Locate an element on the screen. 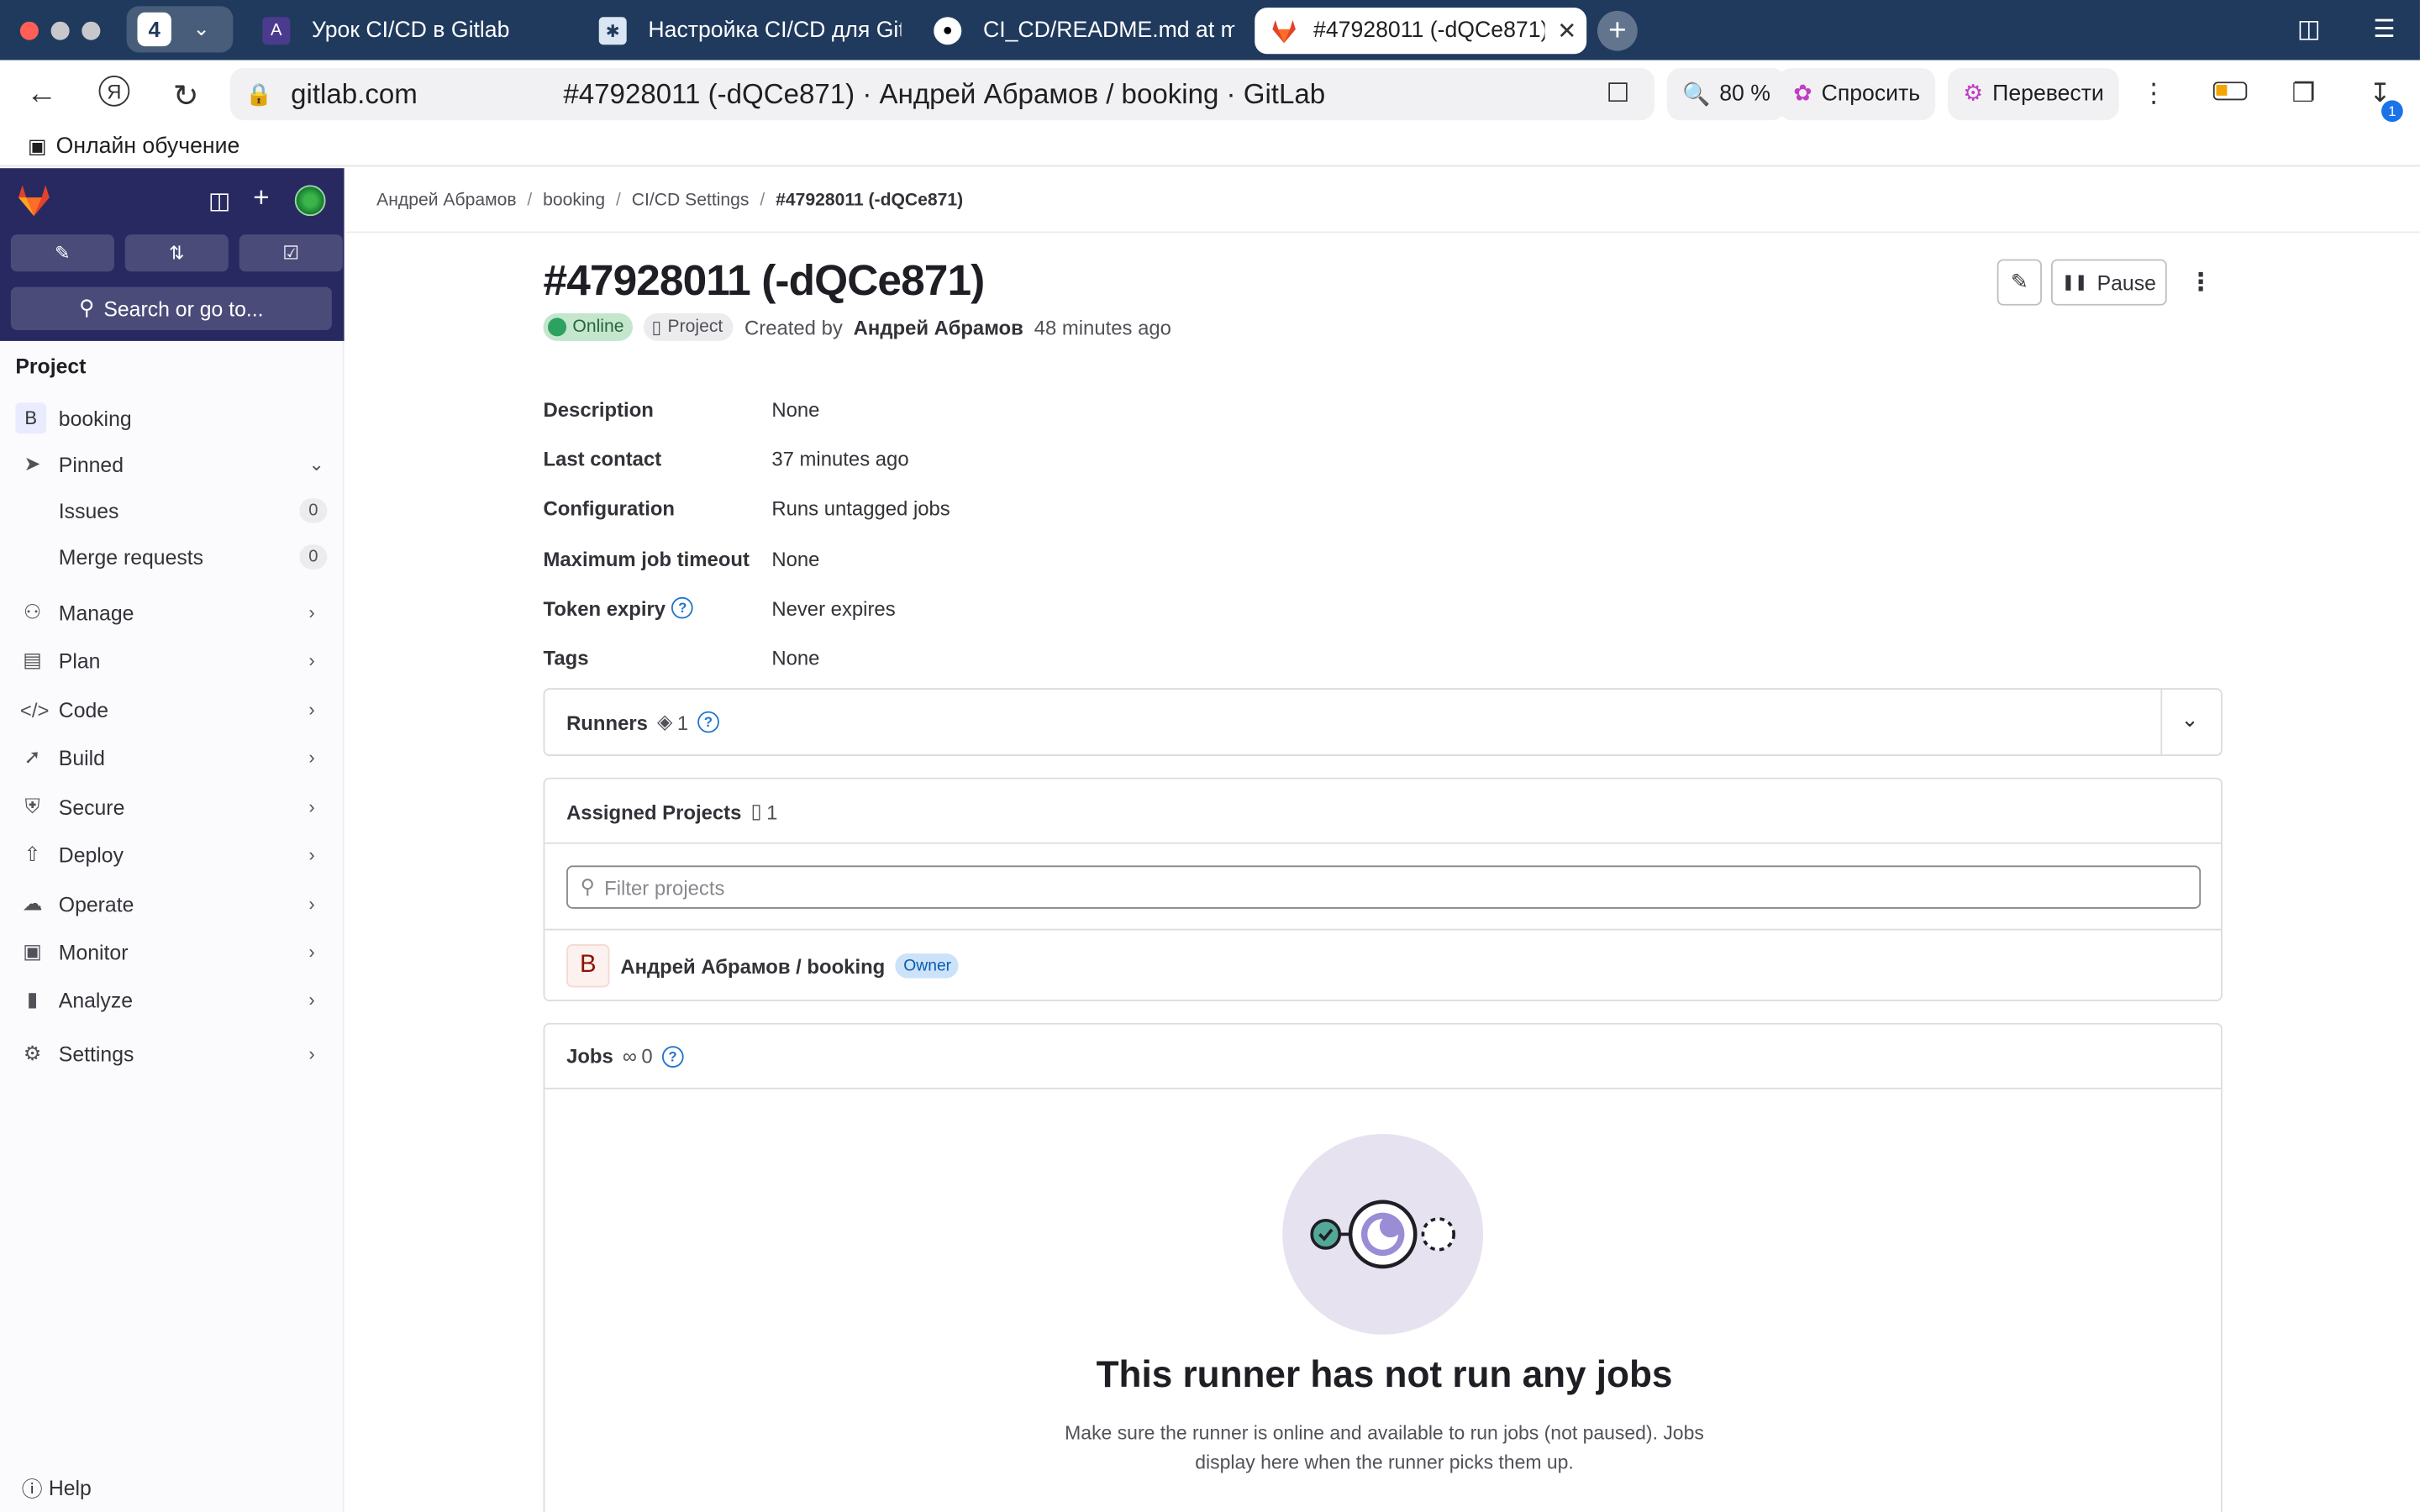 This screenshot has width=2420, height=1512. todo-button: ☑ is located at coordinates (291, 253).